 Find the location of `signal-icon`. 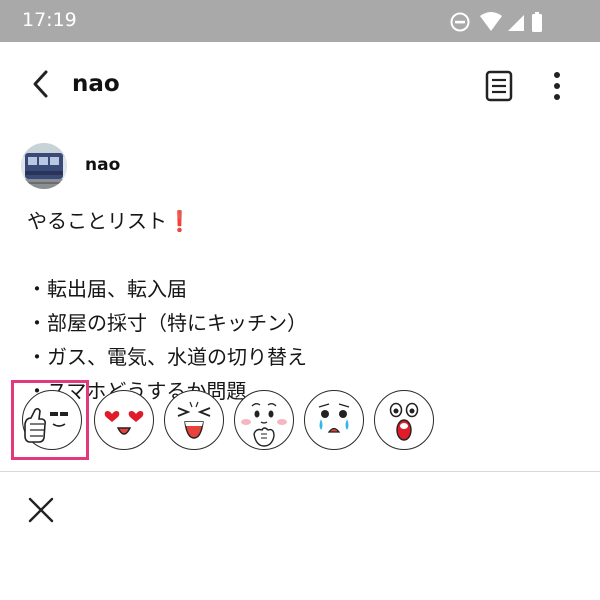

signal-icon is located at coordinates (516, 23).